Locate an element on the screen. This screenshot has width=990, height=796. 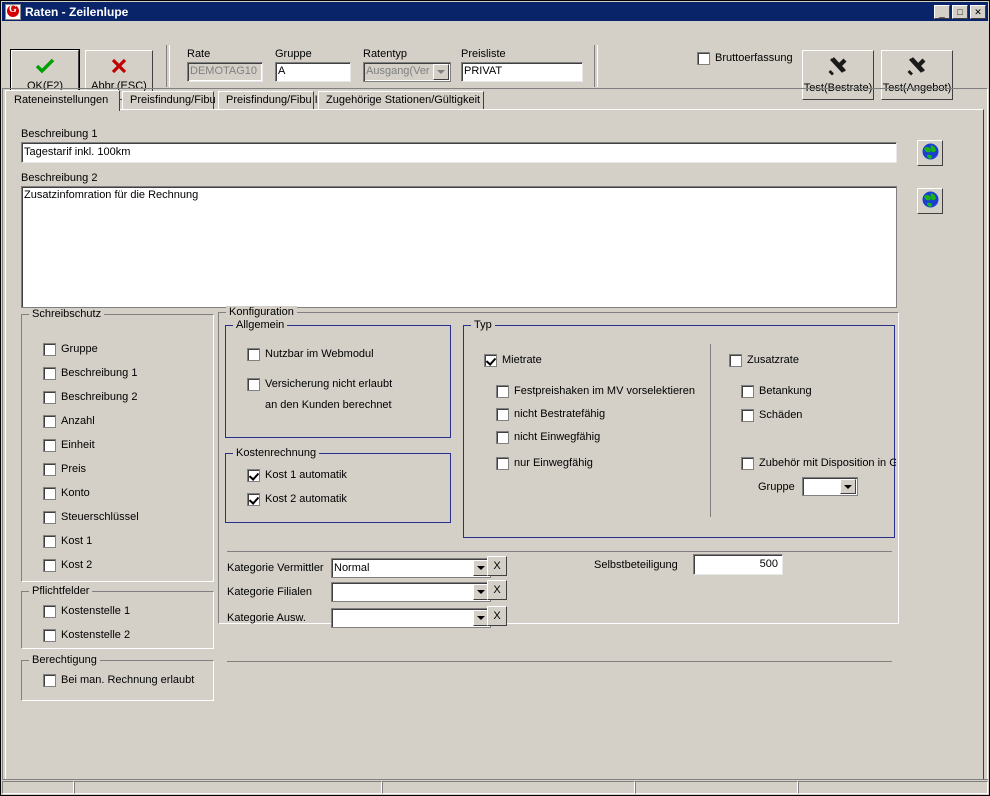
minimize-icon: _ is located at coordinates (942, 13).